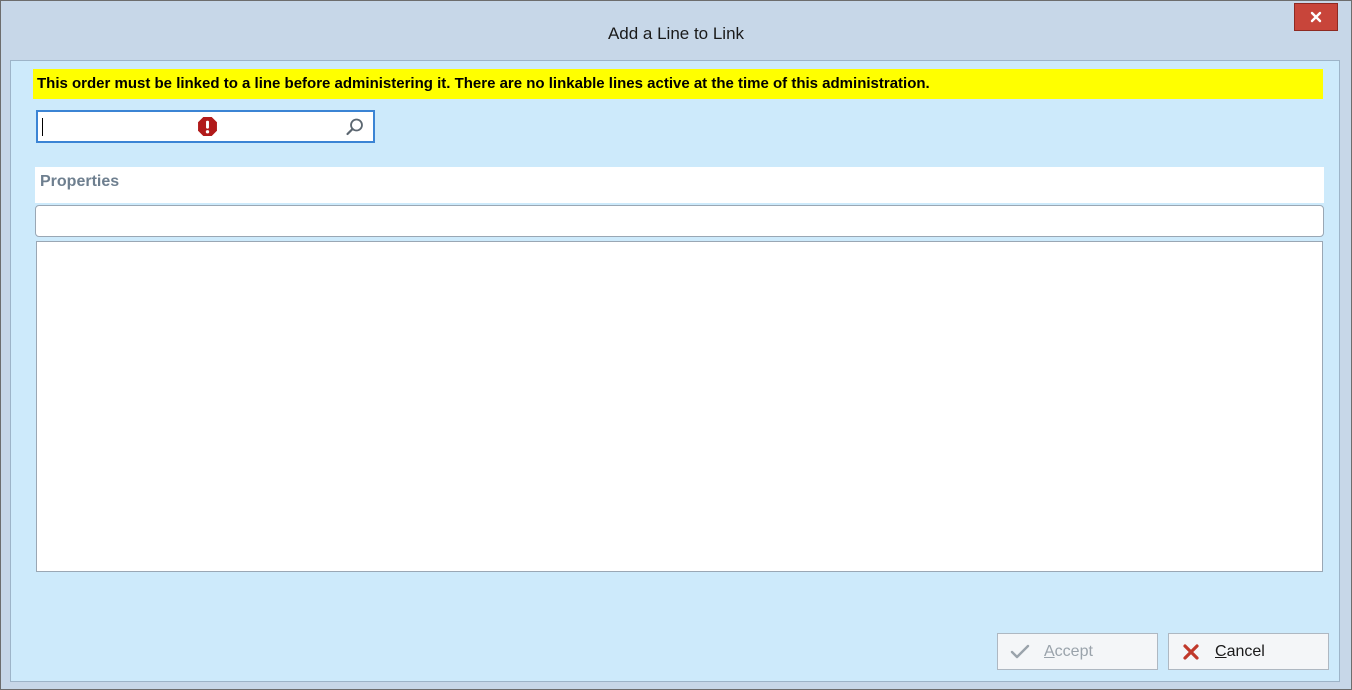 The width and height of the screenshot is (1352, 690). What do you see at coordinates (80, 181) in the screenshot?
I see `properties-label: Properties` at bounding box center [80, 181].